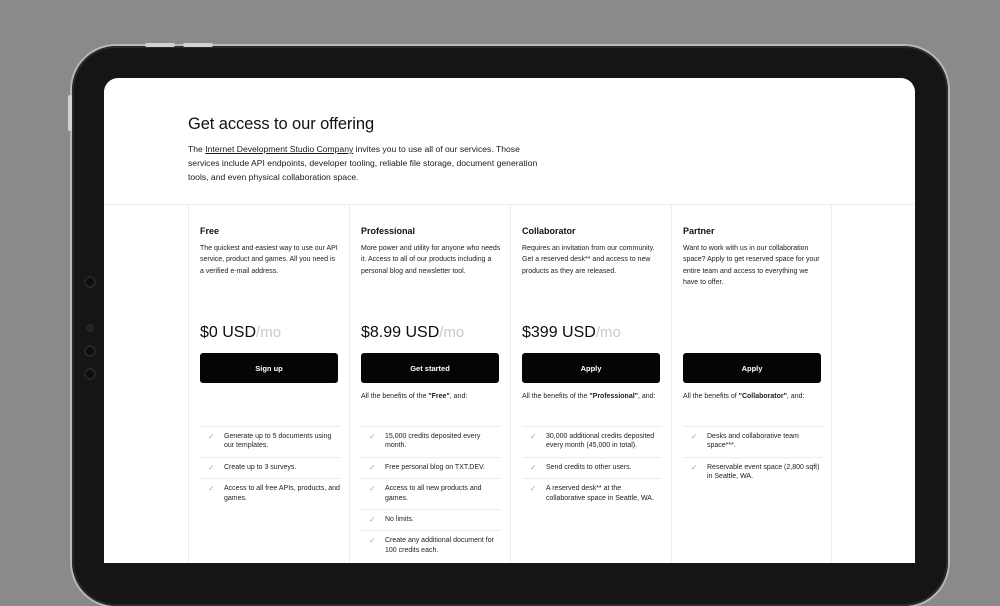 The width and height of the screenshot is (1000, 606). What do you see at coordinates (281, 124) in the screenshot?
I see `page-title: Get access to our offering` at bounding box center [281, 124].